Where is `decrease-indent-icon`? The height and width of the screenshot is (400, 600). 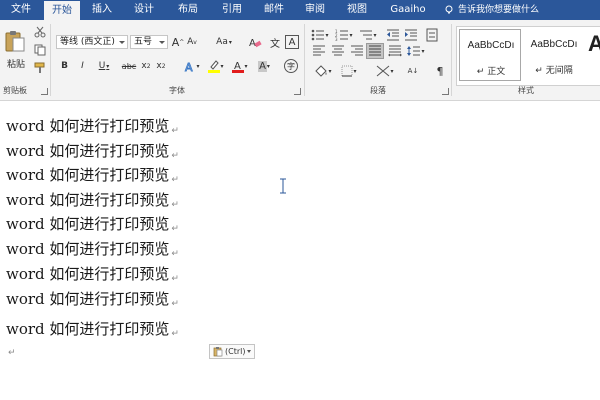
decrease-indent-icon is located at coordinates (393, 35).